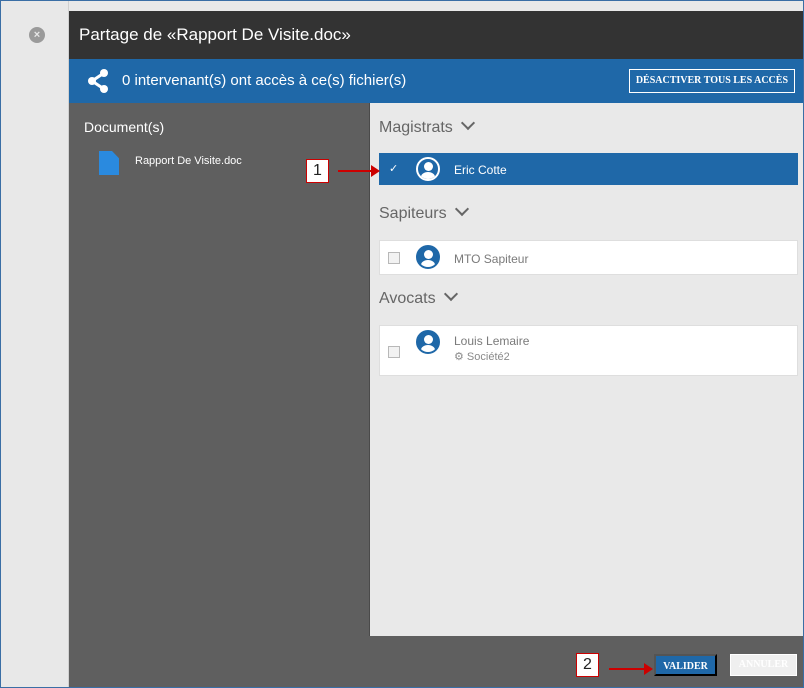 This screenshot has height=688, width=804. I want to click on left-gutter: ×, so click(35, 344).